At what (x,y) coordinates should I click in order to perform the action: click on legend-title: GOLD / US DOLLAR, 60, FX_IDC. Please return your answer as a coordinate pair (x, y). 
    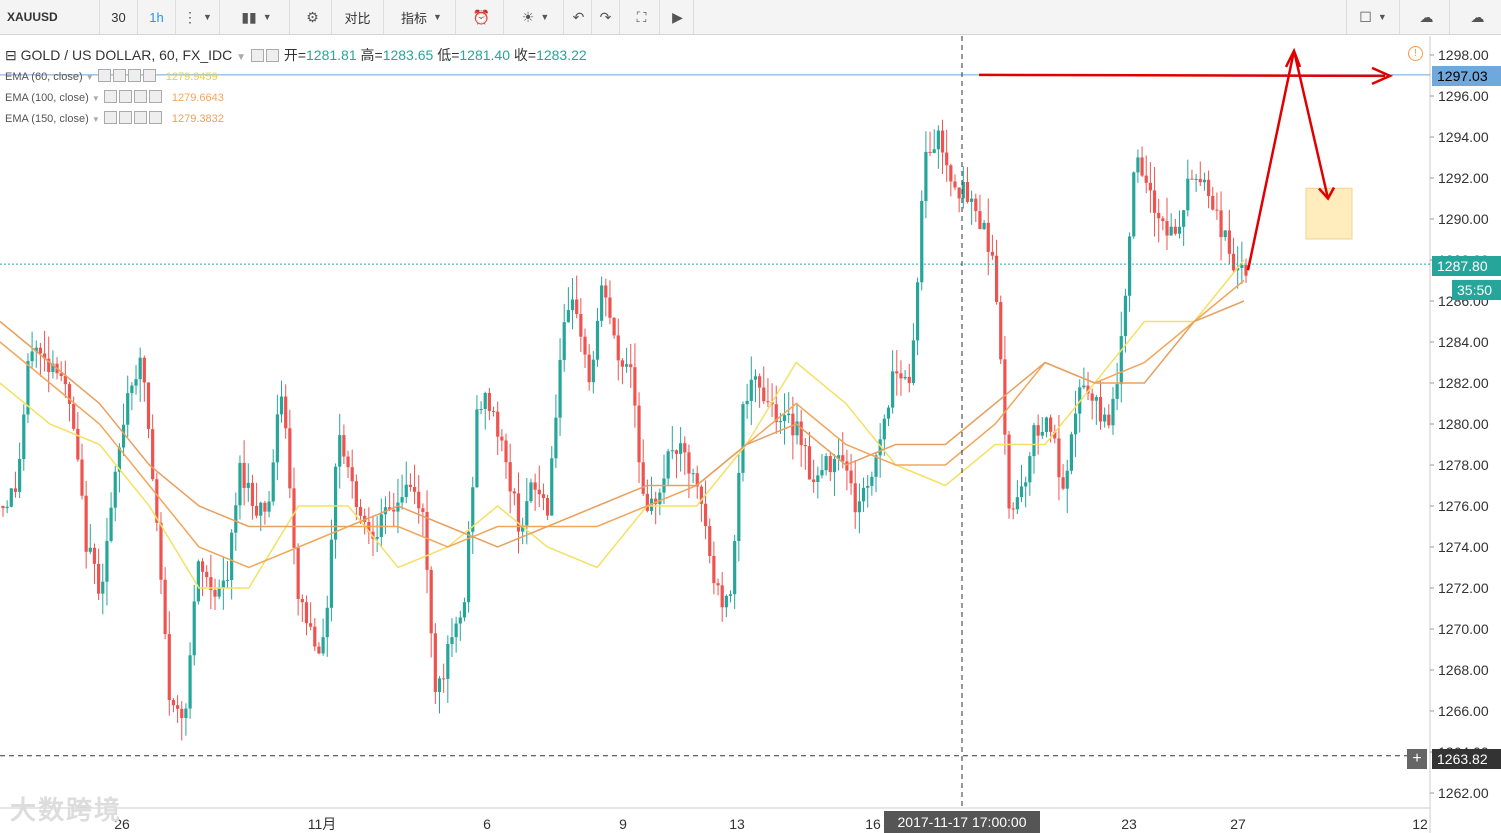
    Looking at the image, I should click on (126, 55).